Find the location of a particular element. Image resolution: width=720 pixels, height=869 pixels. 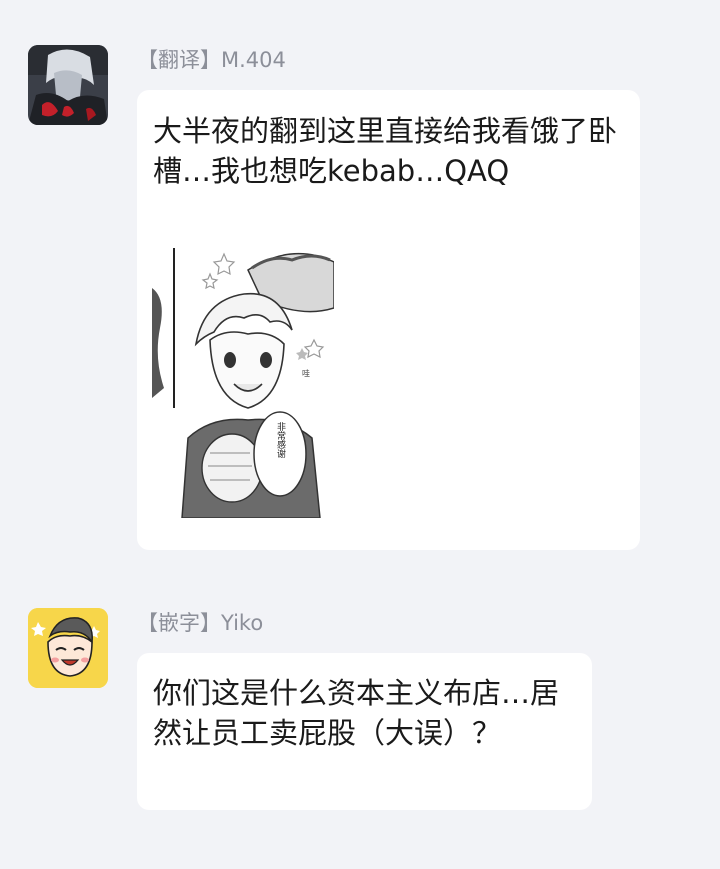

sender-name: 【嵌字】Yiko is located at coordinates (200, 623).